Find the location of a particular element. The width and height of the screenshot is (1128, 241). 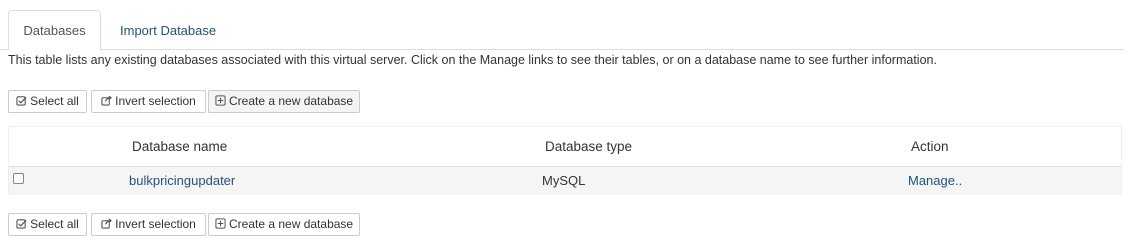

row-checkbox is located at coordinates (18, 178).